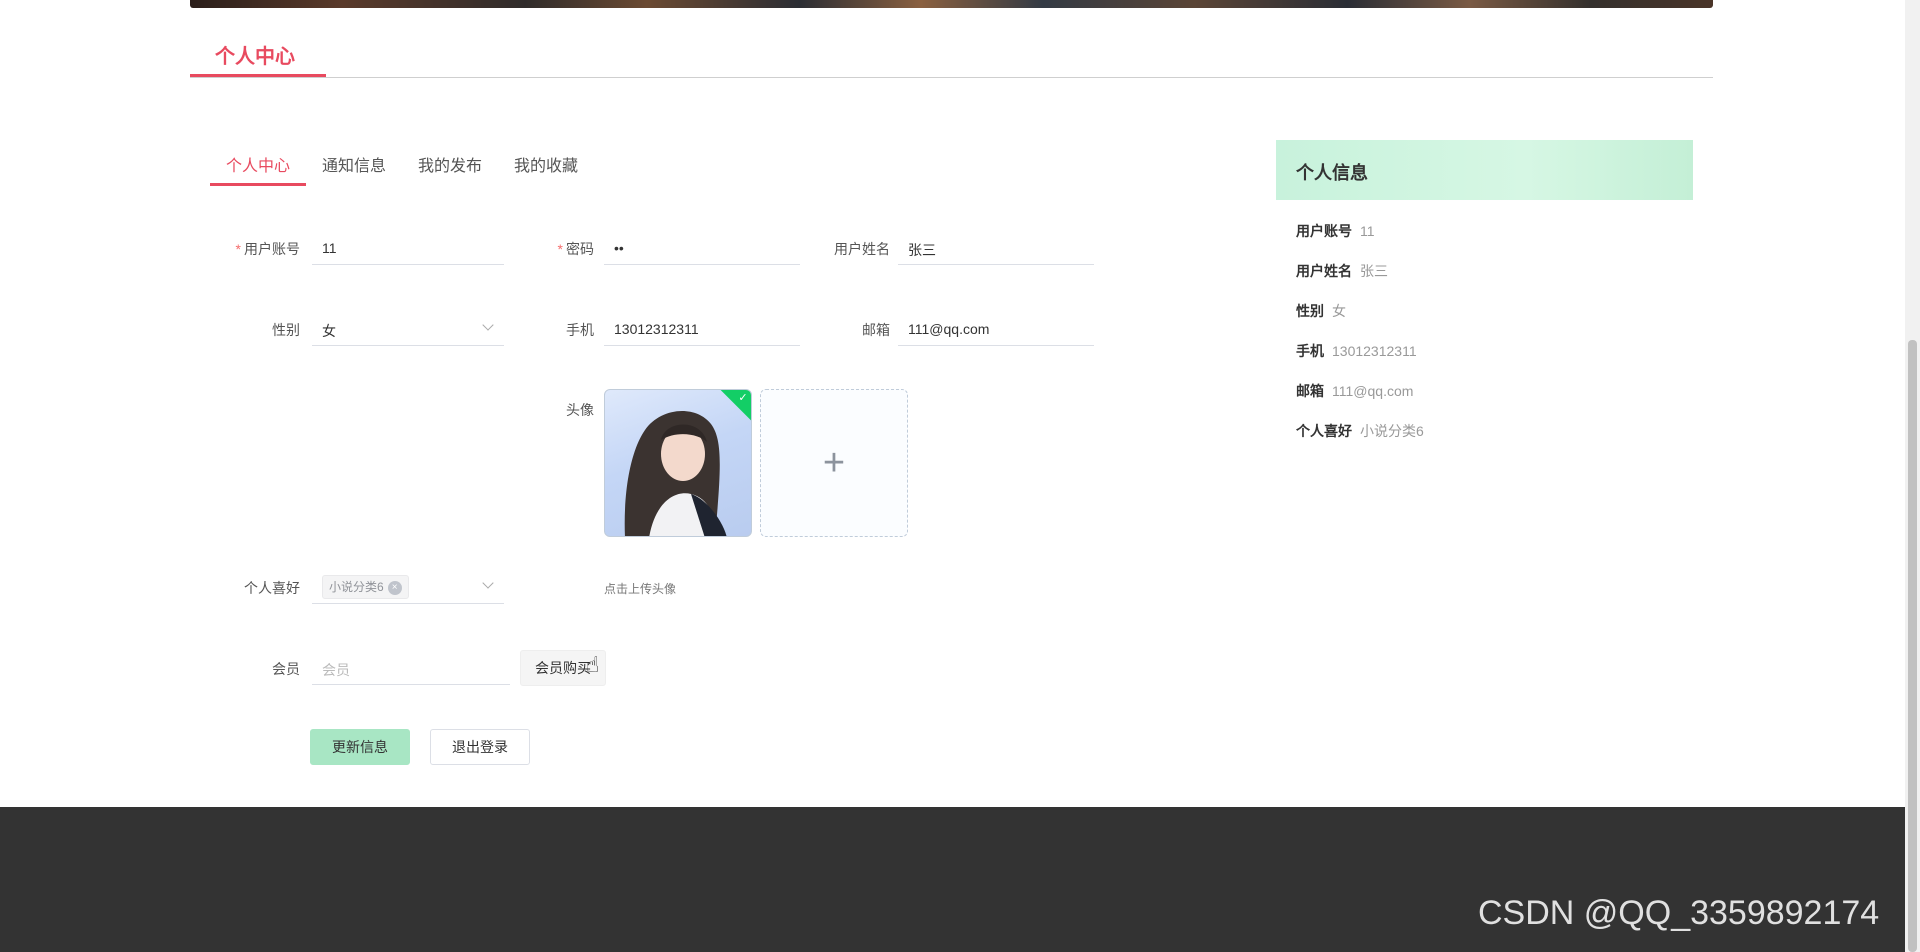 The width and height of the screenshot is (1920, 952). What do you see at coordinates (258, 184) in the screenshot?
I see `tab-active-indicator` at bounding box center [258, 184].